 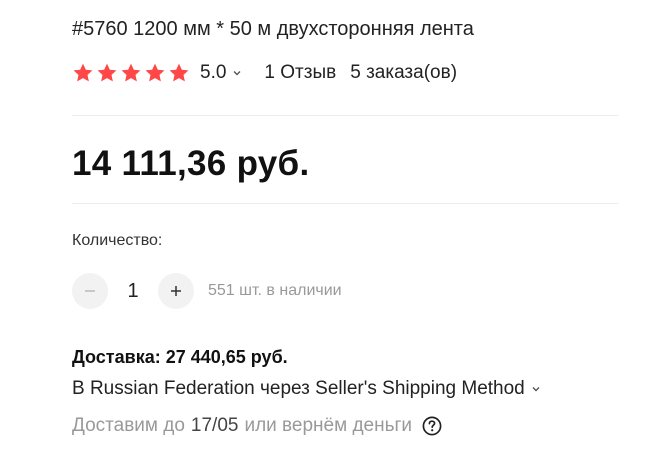 I want to click on rating-stars, so click(x=131, y=73).